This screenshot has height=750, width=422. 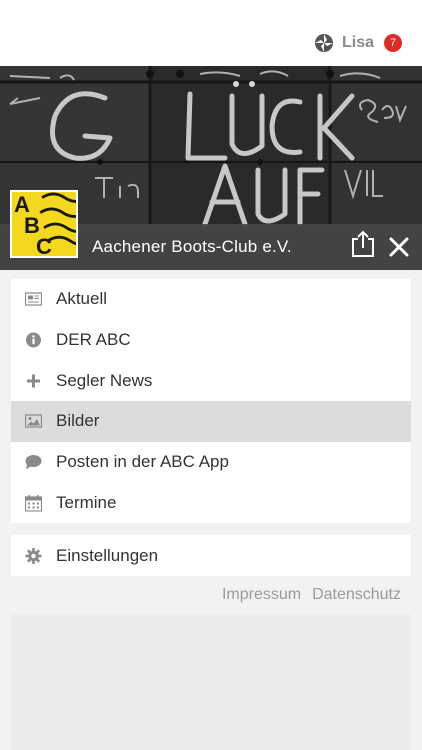 I want to click on top-bar: Lisa 7, so click(x=211, y=33).